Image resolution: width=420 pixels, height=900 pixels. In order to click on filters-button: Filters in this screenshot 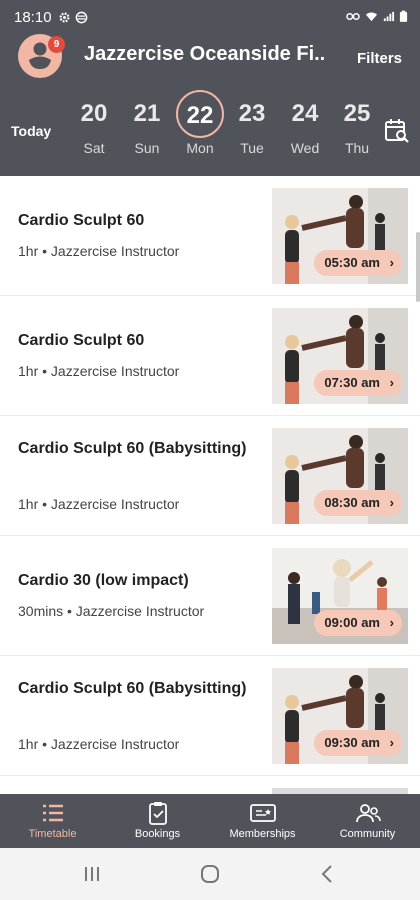, I will do `click(379, 58)`.